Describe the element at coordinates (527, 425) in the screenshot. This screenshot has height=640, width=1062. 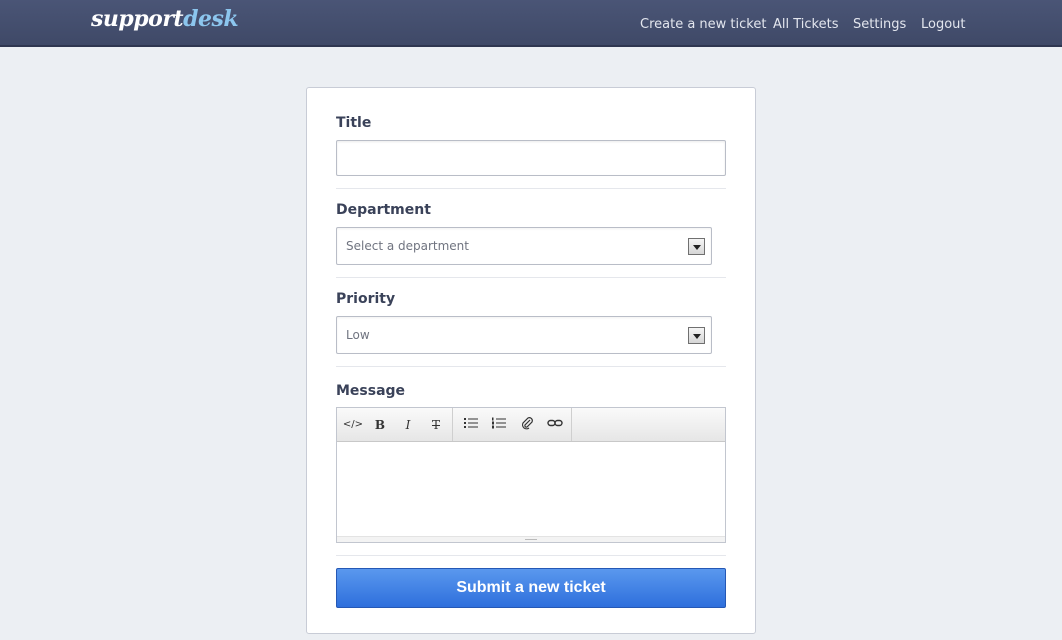
I see `attachment-icon` at that location.